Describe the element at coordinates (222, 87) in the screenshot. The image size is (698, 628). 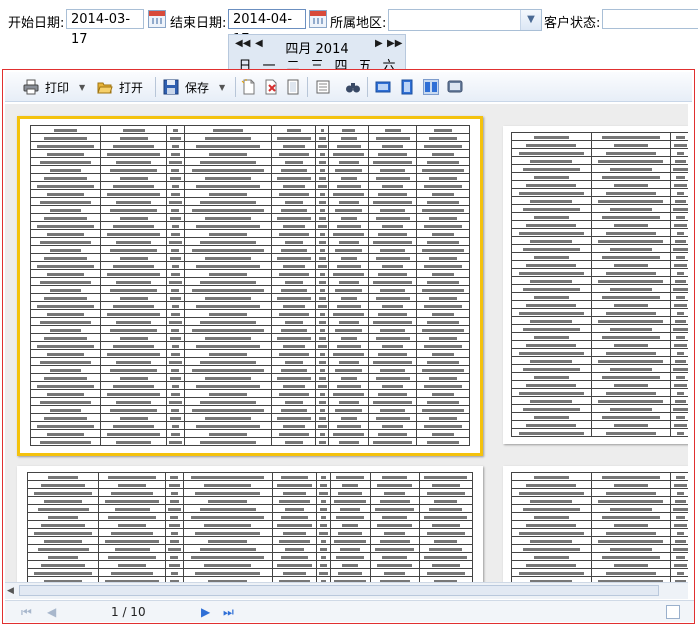
I see `save-dropdown-icon: ▼` at that location.